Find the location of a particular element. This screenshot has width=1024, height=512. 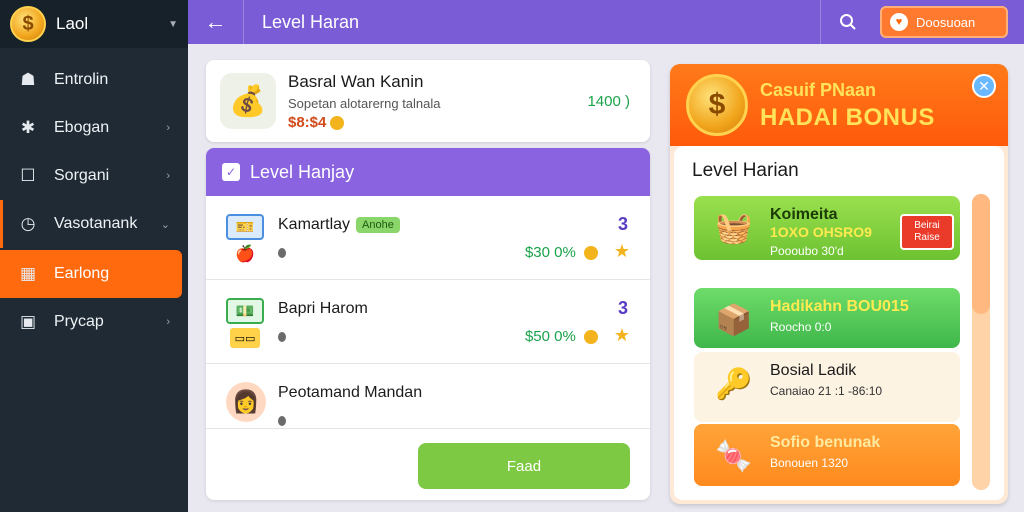

sidebar-item-prycap: ▣ Prycap › is located at coordinates (94, 322).